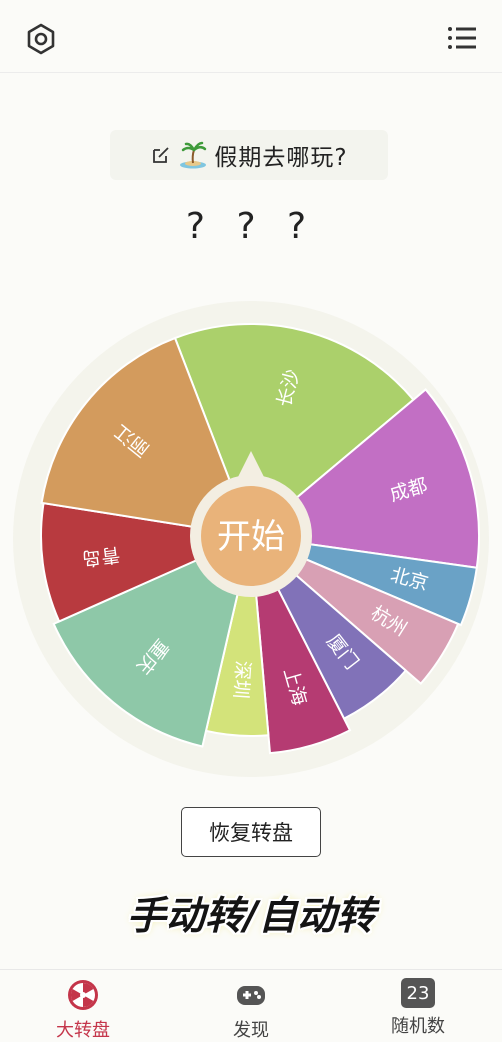 This screenshot has width=502, height=1042. I want to click on nav-item-discover: 发现, so click(251, 1010).